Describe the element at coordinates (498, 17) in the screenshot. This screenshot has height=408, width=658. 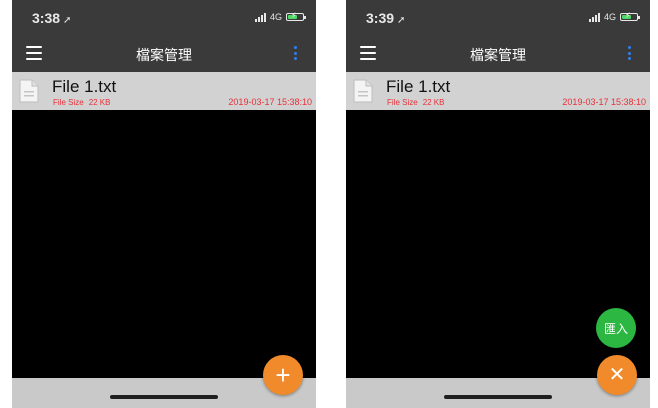
I see `status-bar: 3:39 ➚ 4G ⚡` at that location.